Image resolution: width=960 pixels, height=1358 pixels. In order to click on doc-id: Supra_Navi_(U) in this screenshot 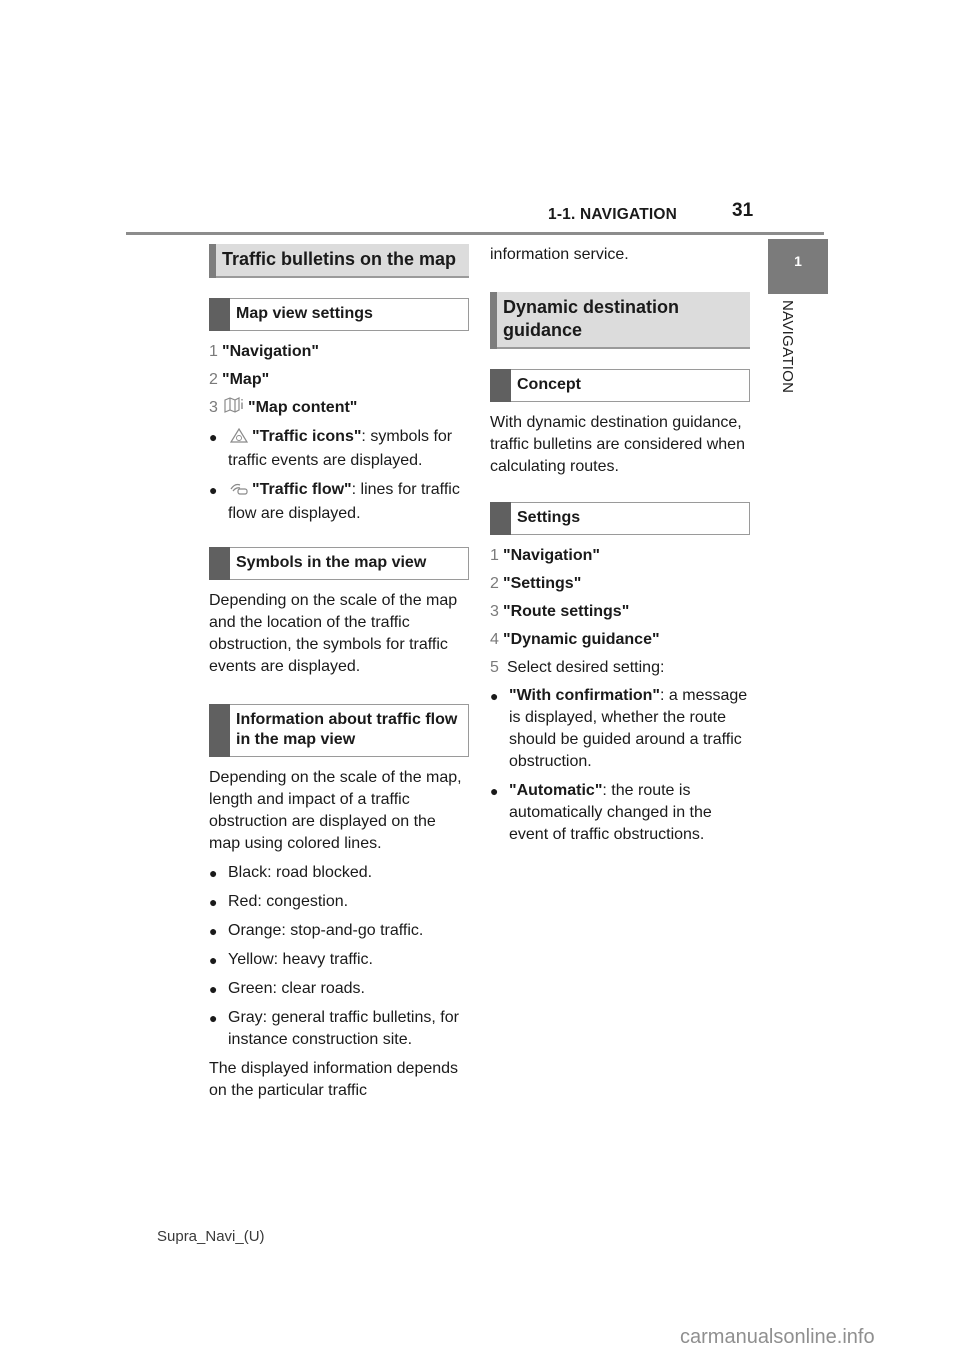, I will do `click(211, 1236)`.